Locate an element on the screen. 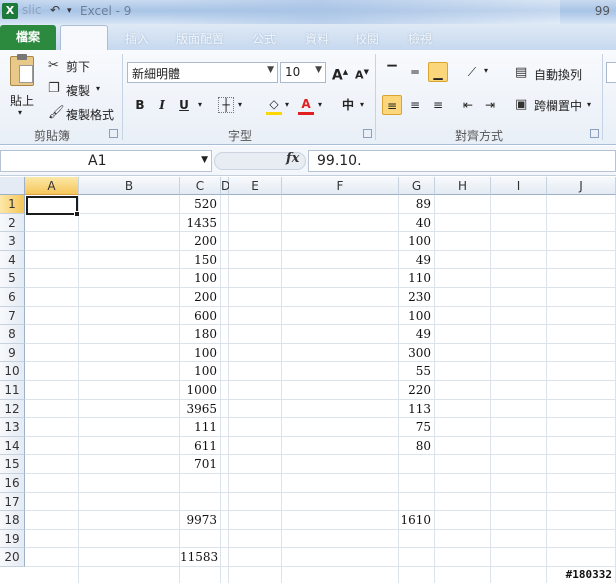  column-header-j: J is located at coordinates (581, 186).